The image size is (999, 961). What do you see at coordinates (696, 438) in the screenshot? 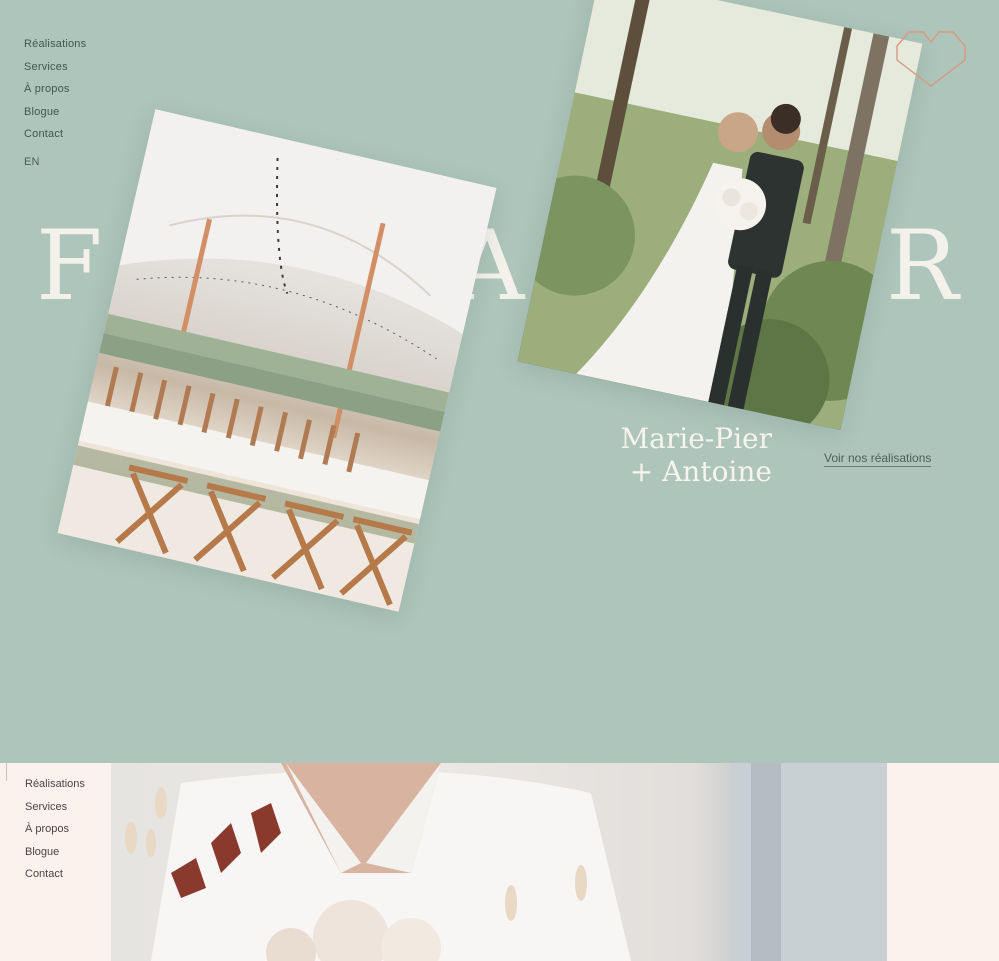
I see `featured-name-line1: Marie-Pier` at bounding box center [696, 438].